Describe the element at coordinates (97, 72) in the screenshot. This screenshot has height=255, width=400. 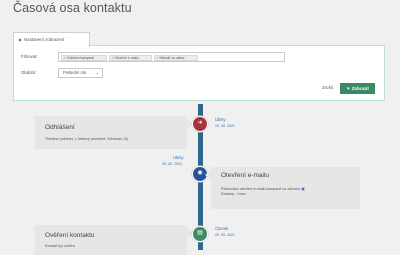
I see `chevron-down-icon: ⌄` at that location.